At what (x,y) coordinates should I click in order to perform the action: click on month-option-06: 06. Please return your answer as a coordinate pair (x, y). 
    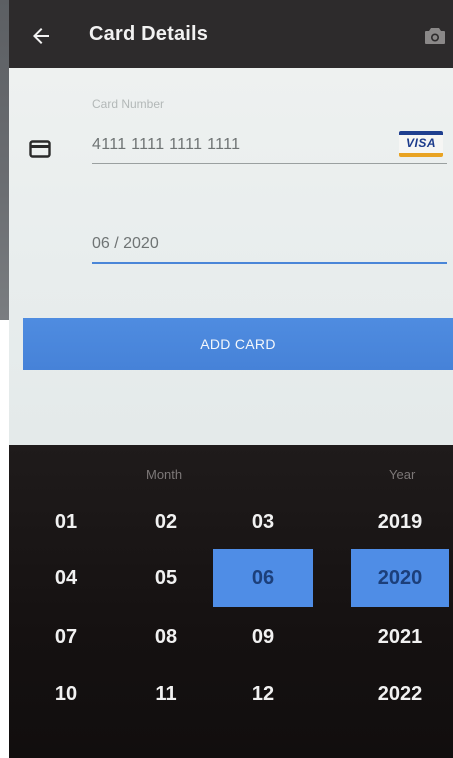
    Looking at the image, I should click on (263, 578).